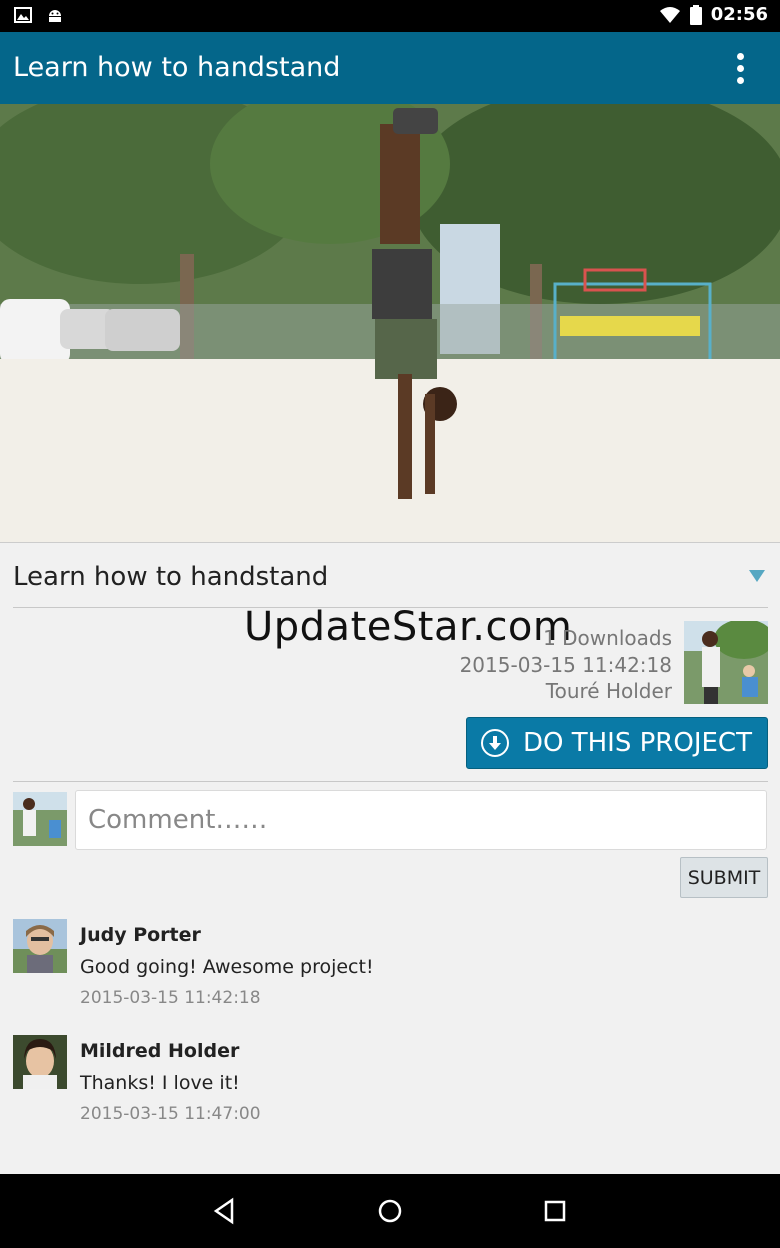  Describe the element at coordinates (225, 1211) in the screenshot. I see `back-icon` at that location.